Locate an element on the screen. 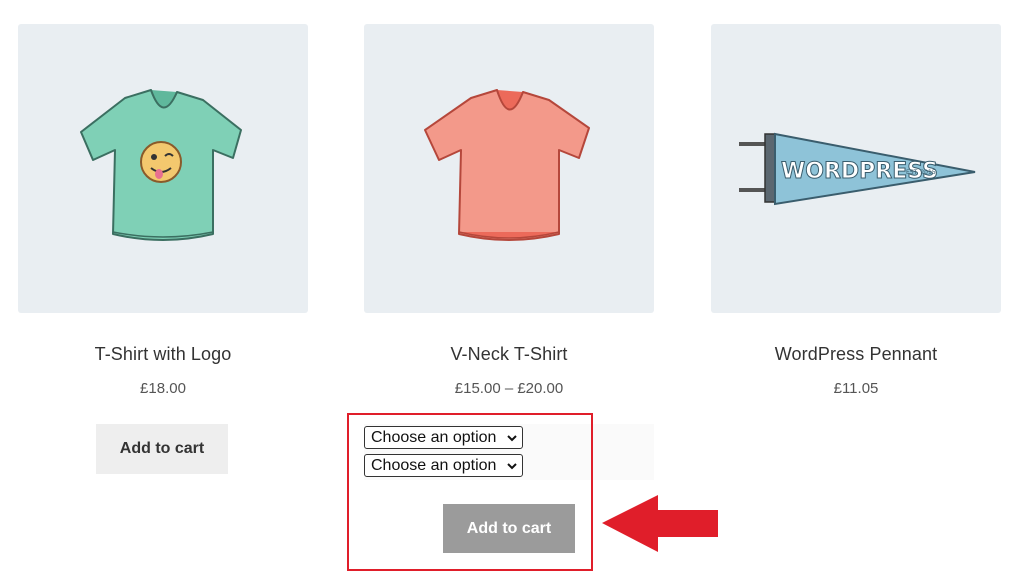  tshirt-logo-icon is located at coordinates (161, 164).